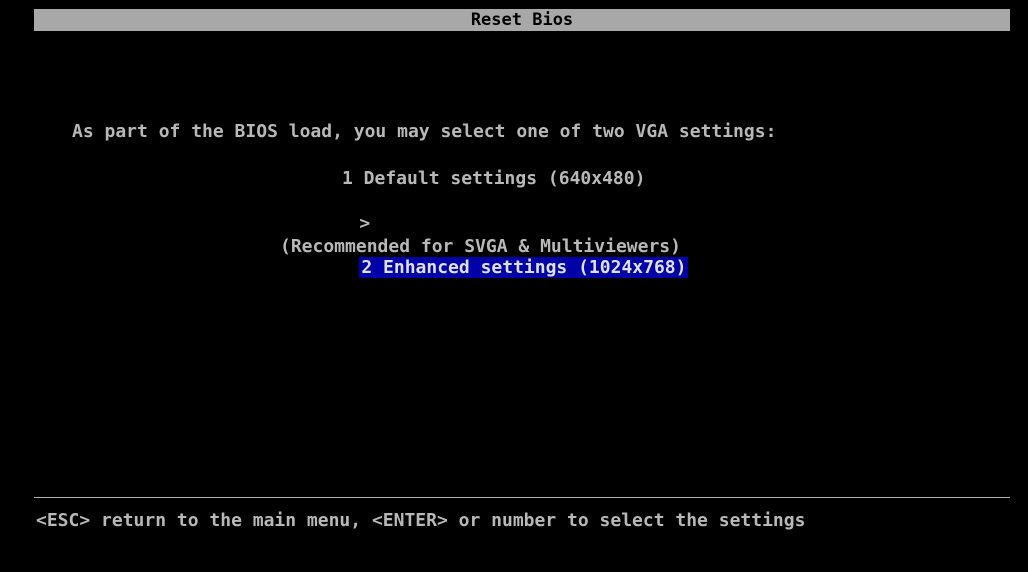  What do you see at coordinates (493, 179) in the screenshot?
I see `option-default-settings: 1 Default settings (640x480)` at bounding box center [493, 179].